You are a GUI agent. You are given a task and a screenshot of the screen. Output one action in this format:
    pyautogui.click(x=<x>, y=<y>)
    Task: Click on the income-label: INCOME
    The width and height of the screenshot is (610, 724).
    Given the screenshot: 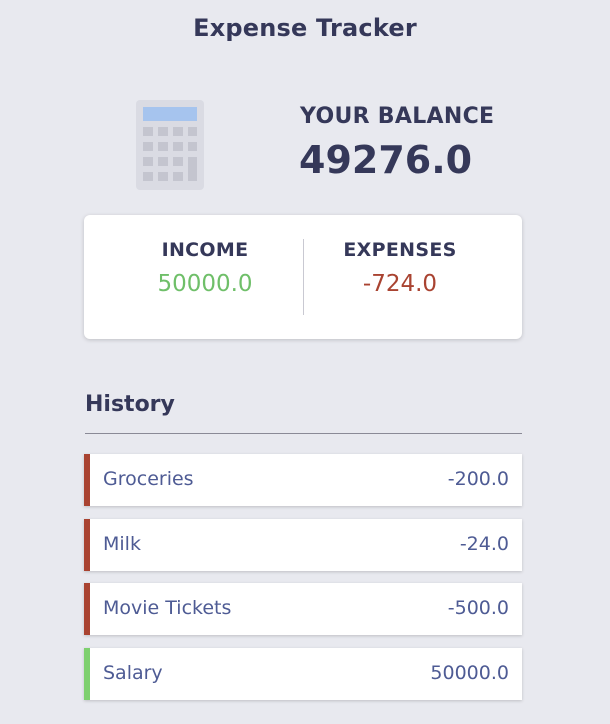 What is the action you would take?
    pyautogui.click(x=205, y=250)
    